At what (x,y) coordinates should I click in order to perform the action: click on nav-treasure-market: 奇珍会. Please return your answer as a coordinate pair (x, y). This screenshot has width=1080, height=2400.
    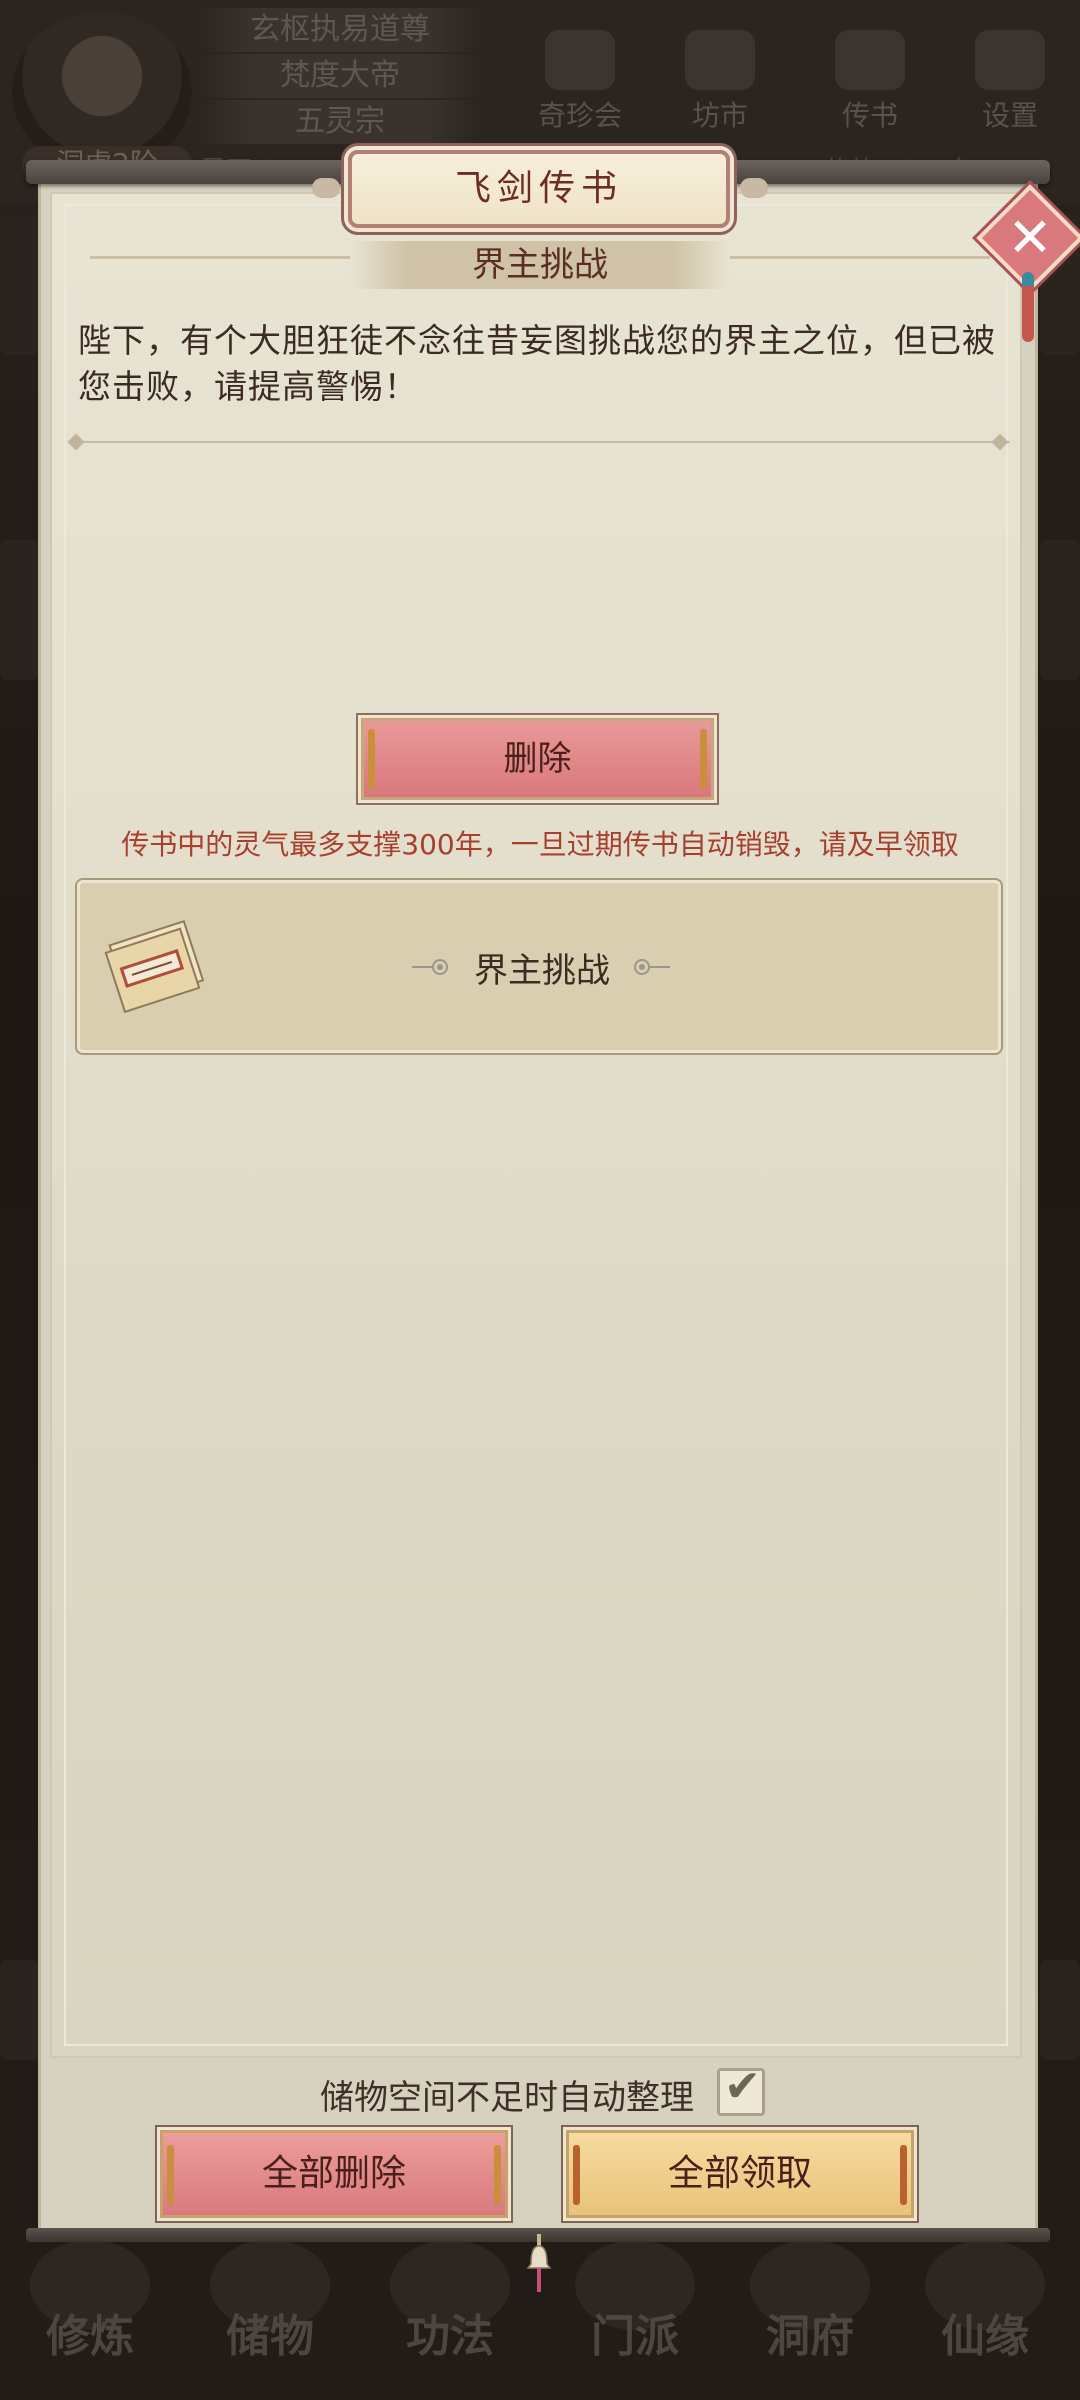
    Looking at the image, I should click on (580, 82).